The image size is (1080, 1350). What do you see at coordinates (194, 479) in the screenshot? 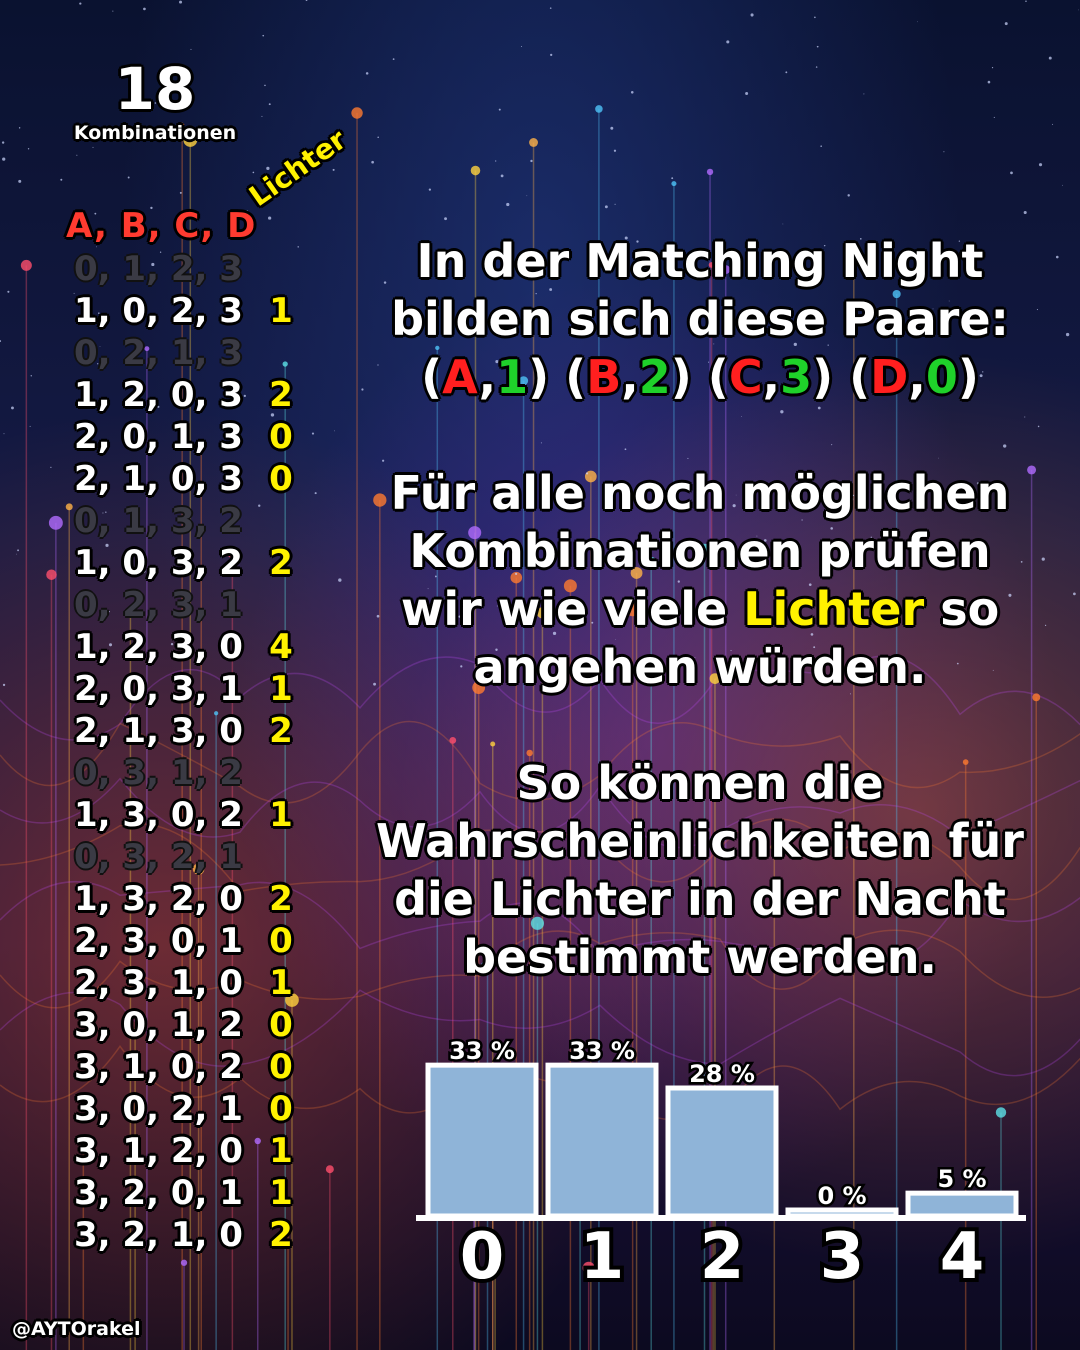
I see `table-row: 2, 1, 0, 3 0` at bounding box center [194, 479].